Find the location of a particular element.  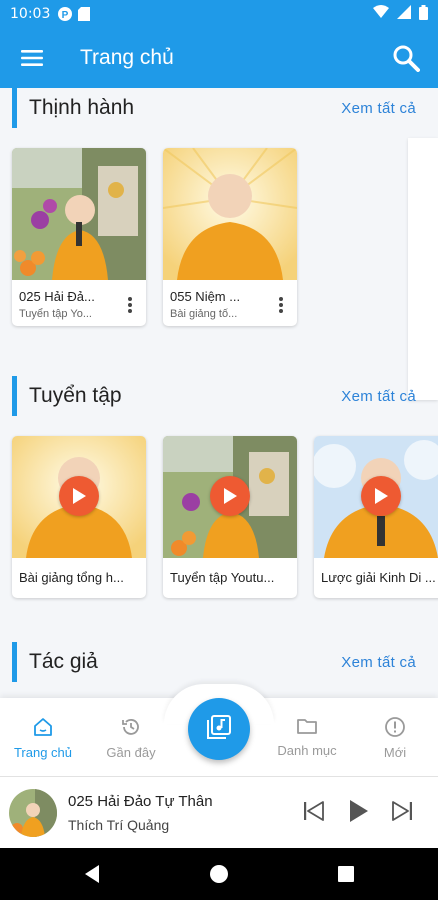

nav-item-home: Trang chủ is located at coordinates (43, 738).